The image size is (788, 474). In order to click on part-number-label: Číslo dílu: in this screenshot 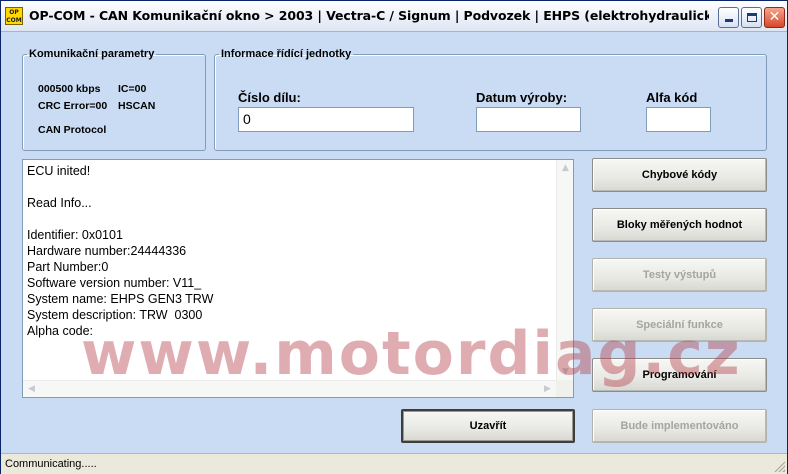, I will do `click(269, 97)`.